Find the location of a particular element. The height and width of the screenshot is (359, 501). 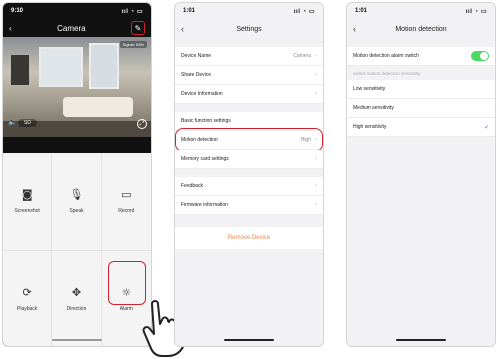

device-information-row: Device Information › is located at coordinates (249, 94).